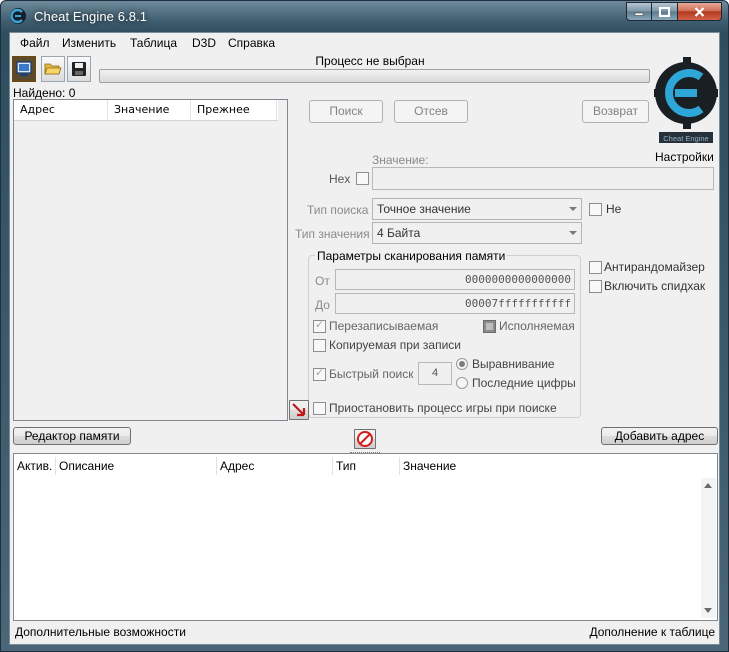 This screenshot has height=652, width=729. What do you see at coordinates (654, 267) in the screenshot?
I see `antirandomizer-label: Антирандомайзер` at bounding box center [654, 267].